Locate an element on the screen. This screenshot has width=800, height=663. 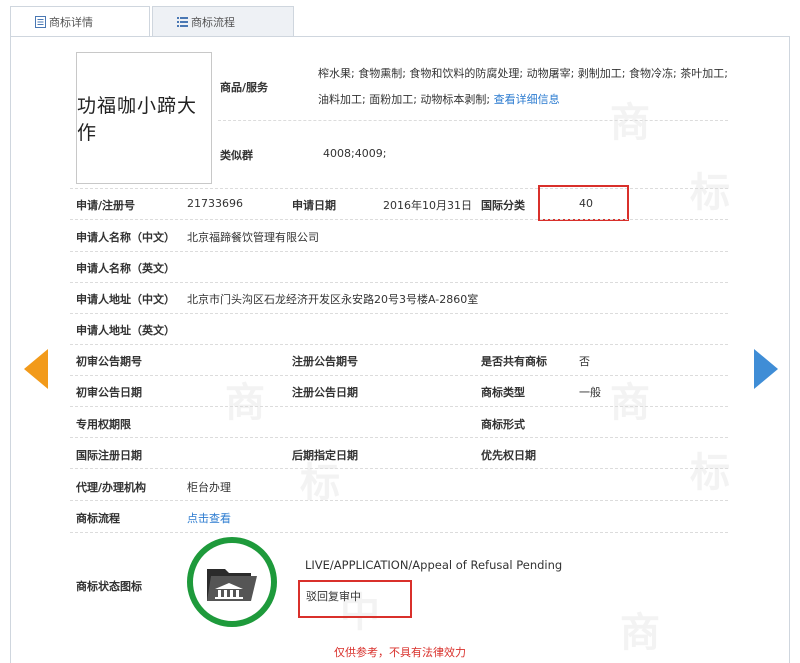
tab-trademark-process: 商标流程 is located at coordinates (223, 21).